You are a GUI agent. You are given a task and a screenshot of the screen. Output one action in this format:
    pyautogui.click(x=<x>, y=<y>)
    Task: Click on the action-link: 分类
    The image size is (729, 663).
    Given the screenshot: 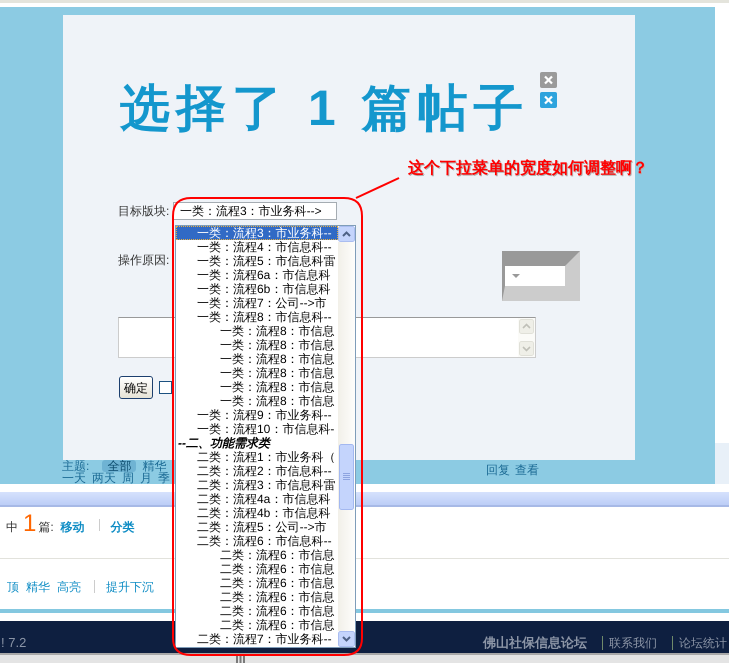 What is the action you would take?
    pyautogui.click(x=122, y=527)
    